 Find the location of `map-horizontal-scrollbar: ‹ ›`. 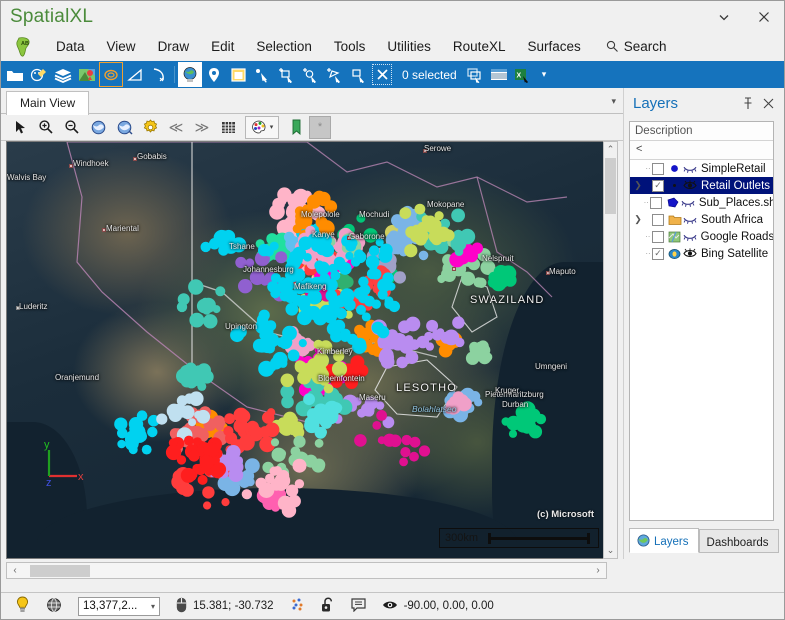

map-horizontal-scrollbar: ‹ › is located at coordinates (306, 570).